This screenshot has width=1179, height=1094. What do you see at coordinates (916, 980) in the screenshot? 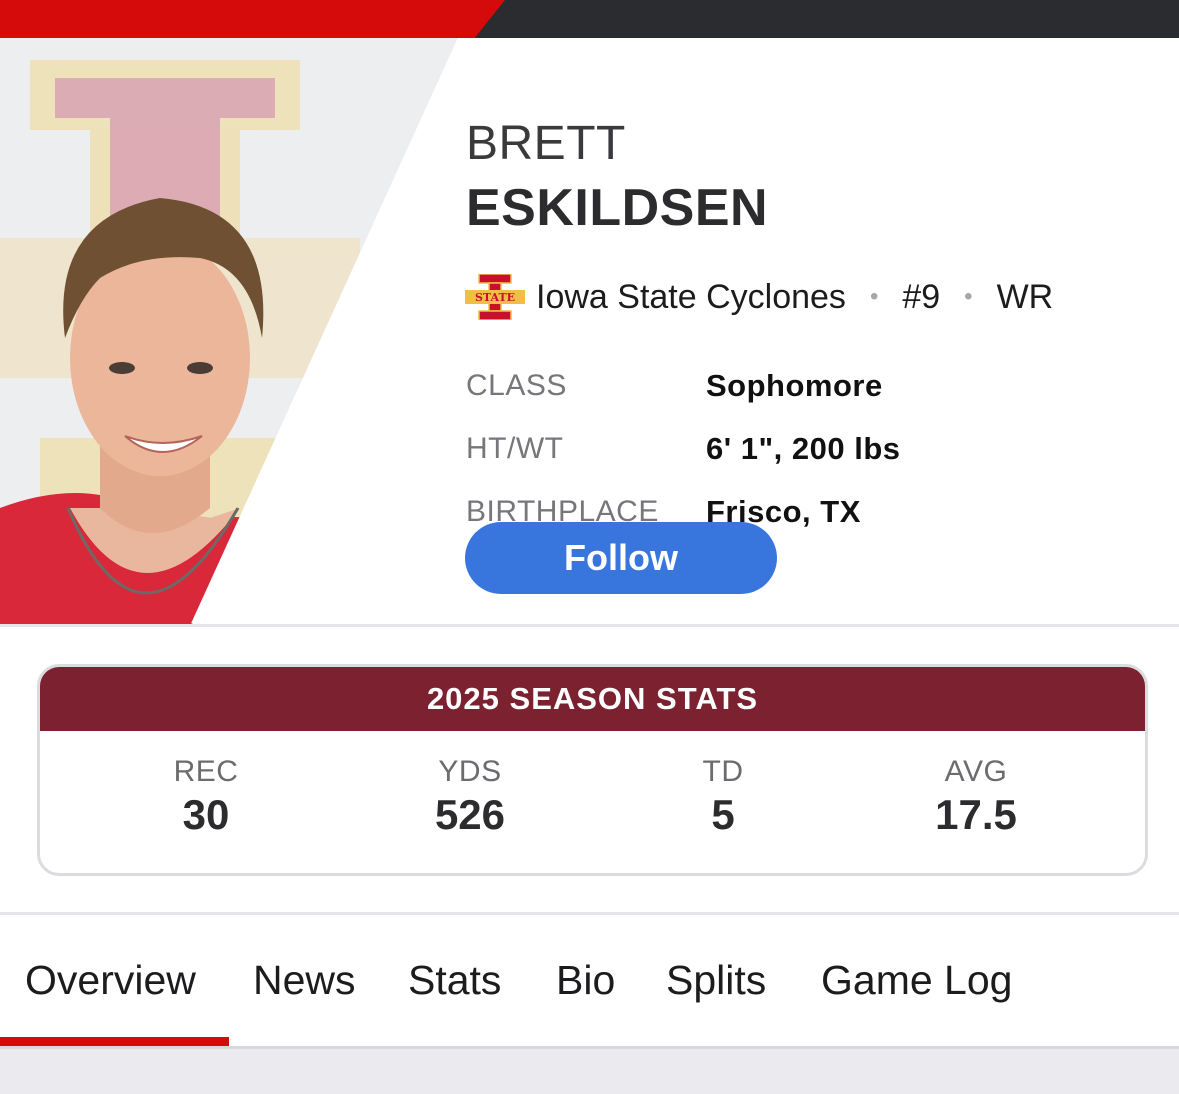
I see `tab-game-log: Game Log` at bounding box center [916, 980].